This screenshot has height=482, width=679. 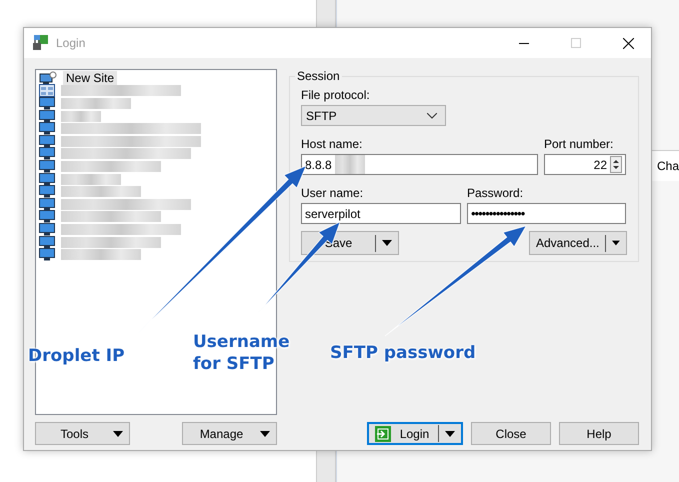 What do you see at coordinates (616, 164) in the screenshot?
I see `spinner-icon` at bounding box center [616, 164].